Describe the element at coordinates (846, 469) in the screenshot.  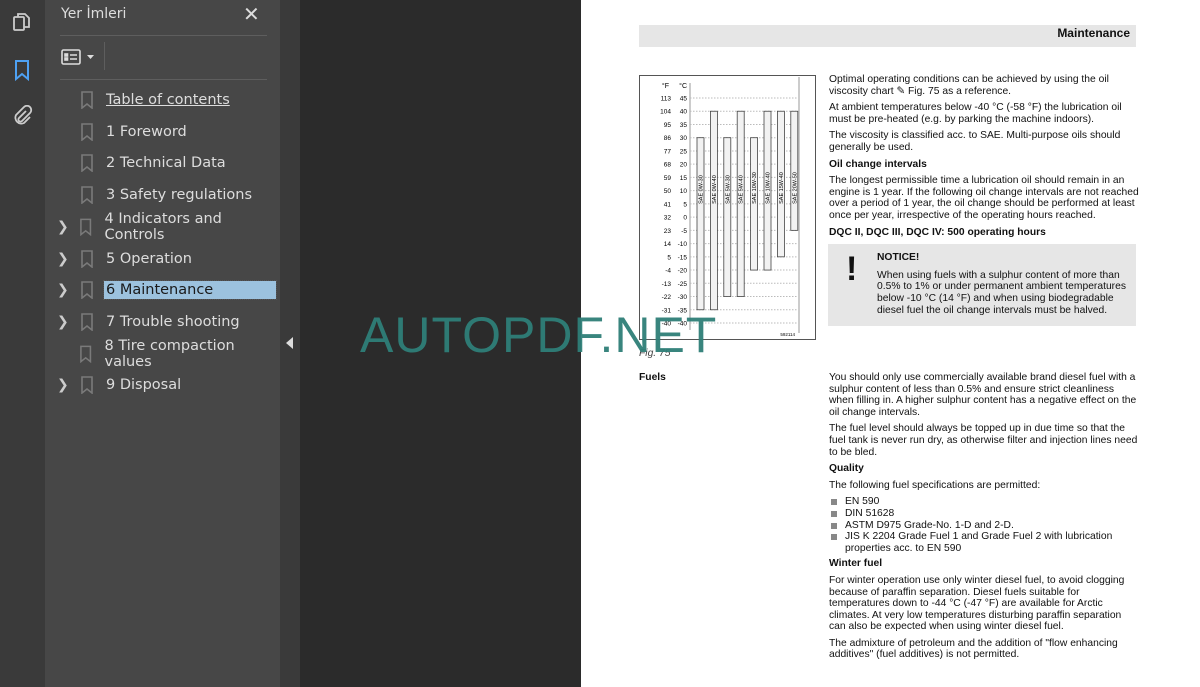
I see `heading: Quality` at that location.